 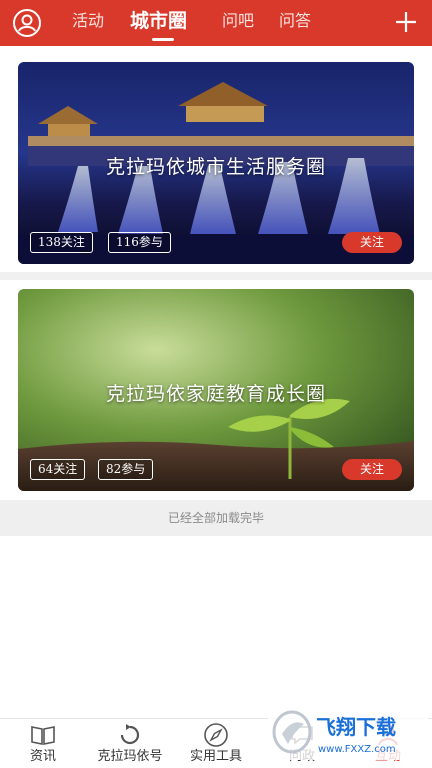 What do you see at coordinates (357, 749) in the screenshot?
I see `watermark-url: www.FXXZ.com` at bounding box center [357, 749].